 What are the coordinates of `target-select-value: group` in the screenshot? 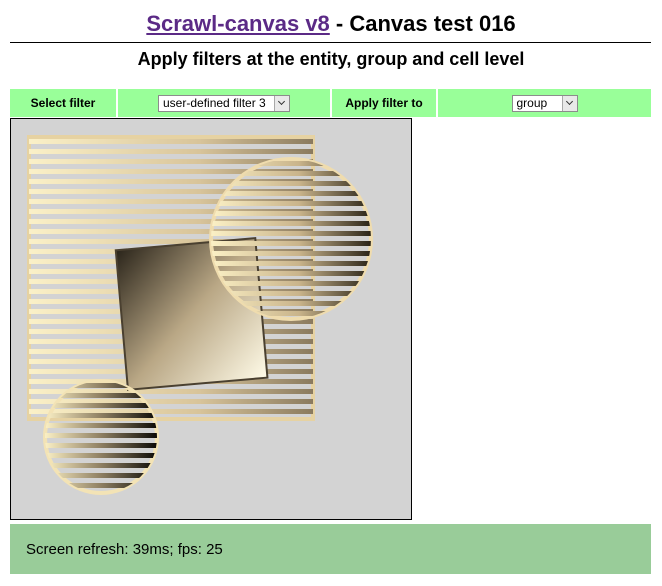 It's located at (532, 103).